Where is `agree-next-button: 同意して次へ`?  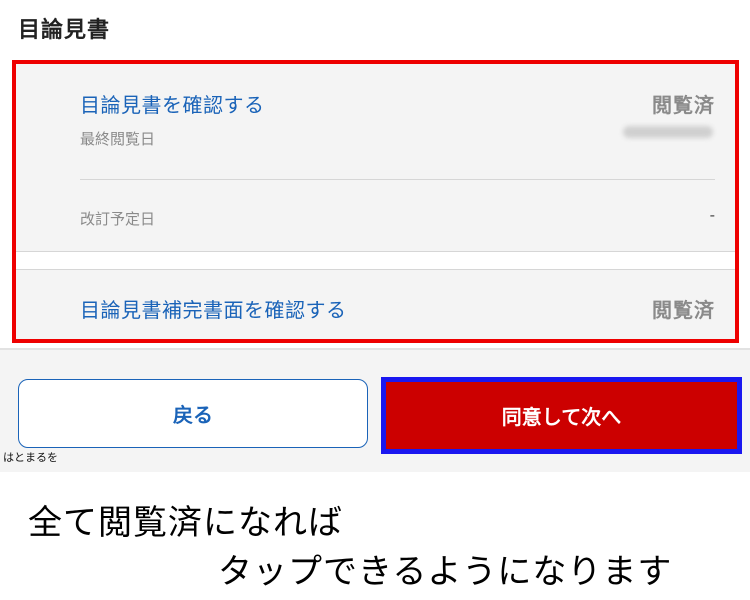 agree-next-button: 同意して次へ is located at coordinates (561, 415).